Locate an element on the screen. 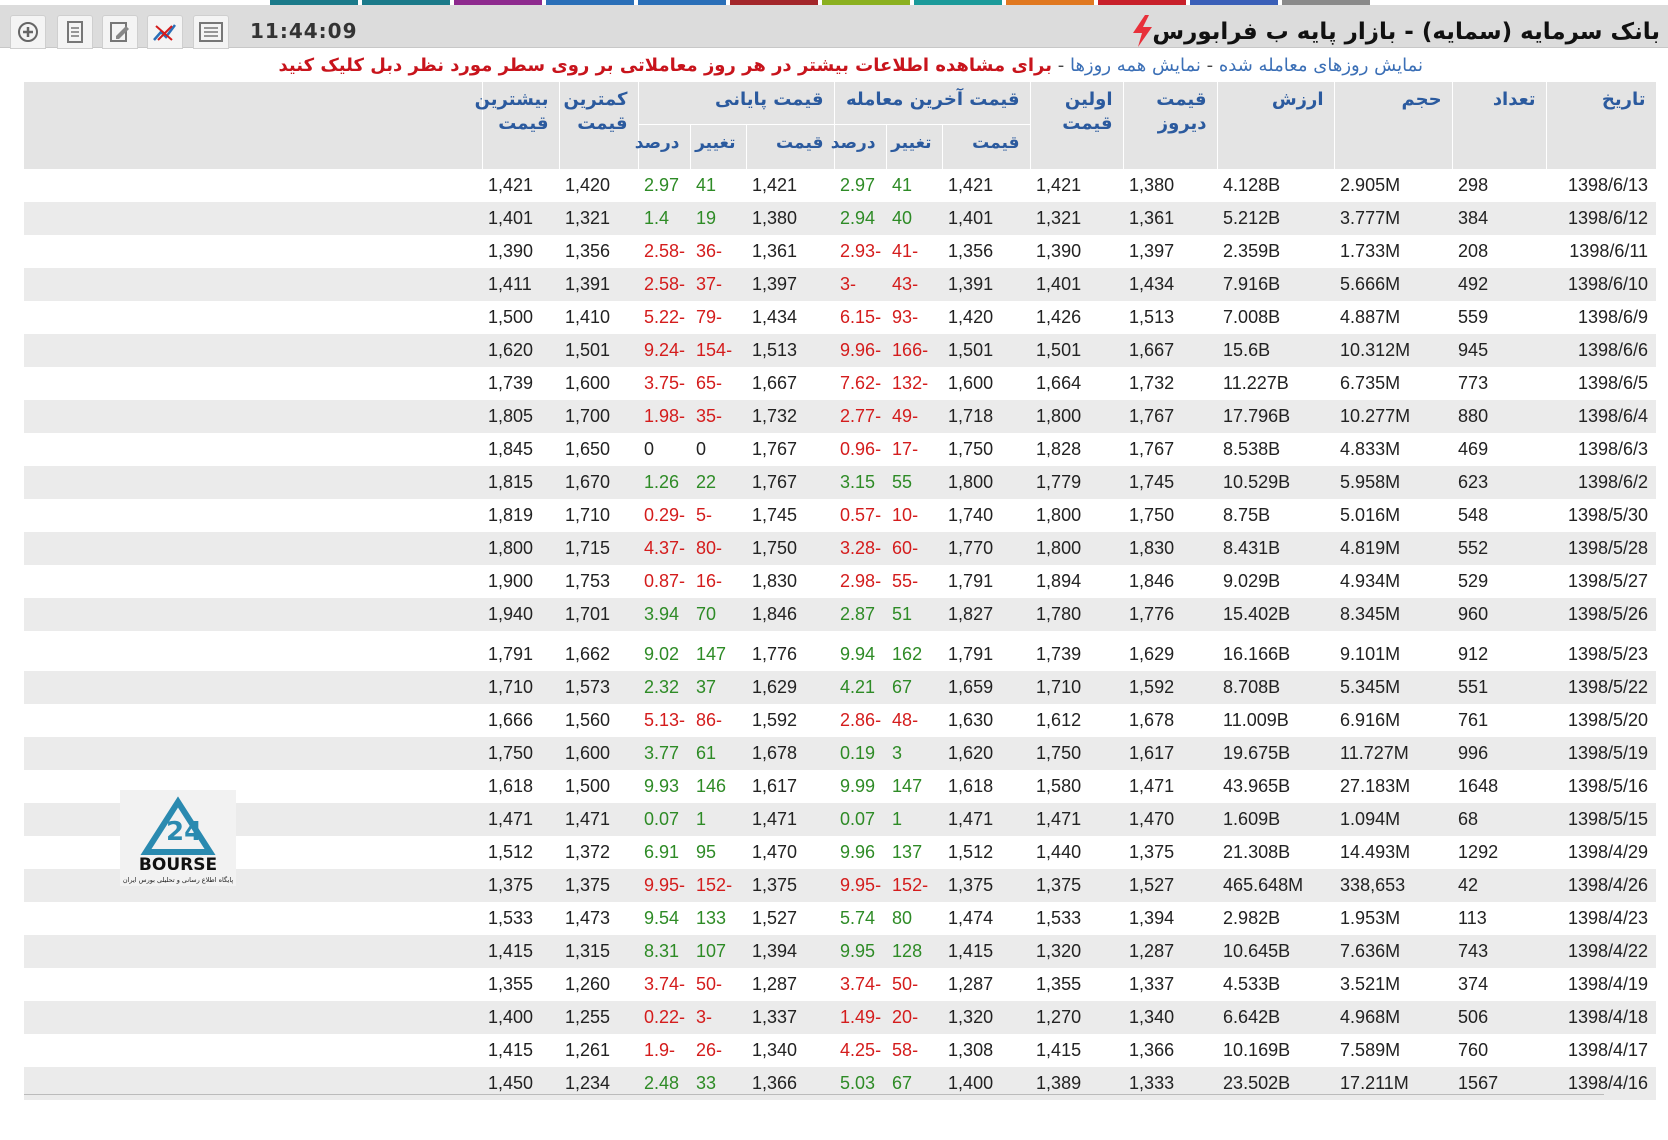 The height and width of the screenshot is (1140, 1668). cell-last-percent: 5.03 is located at coordinates (860, 1083).